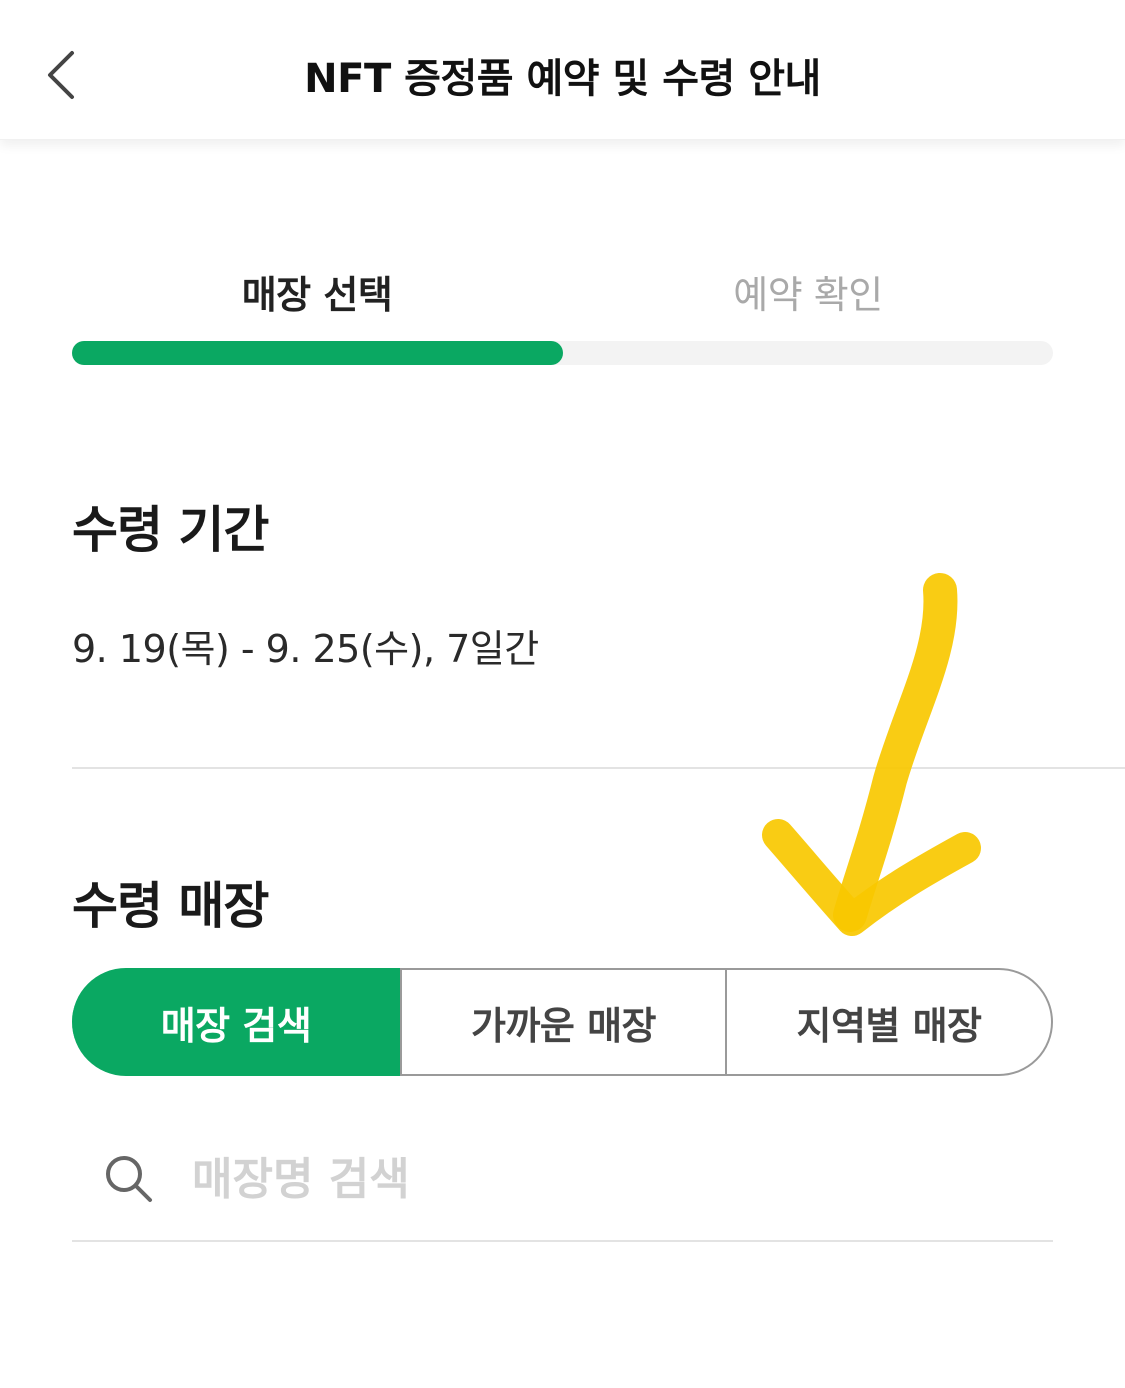 The image size is (1125, 1388). I want to click on step-progress-bar, so click(562, 353).